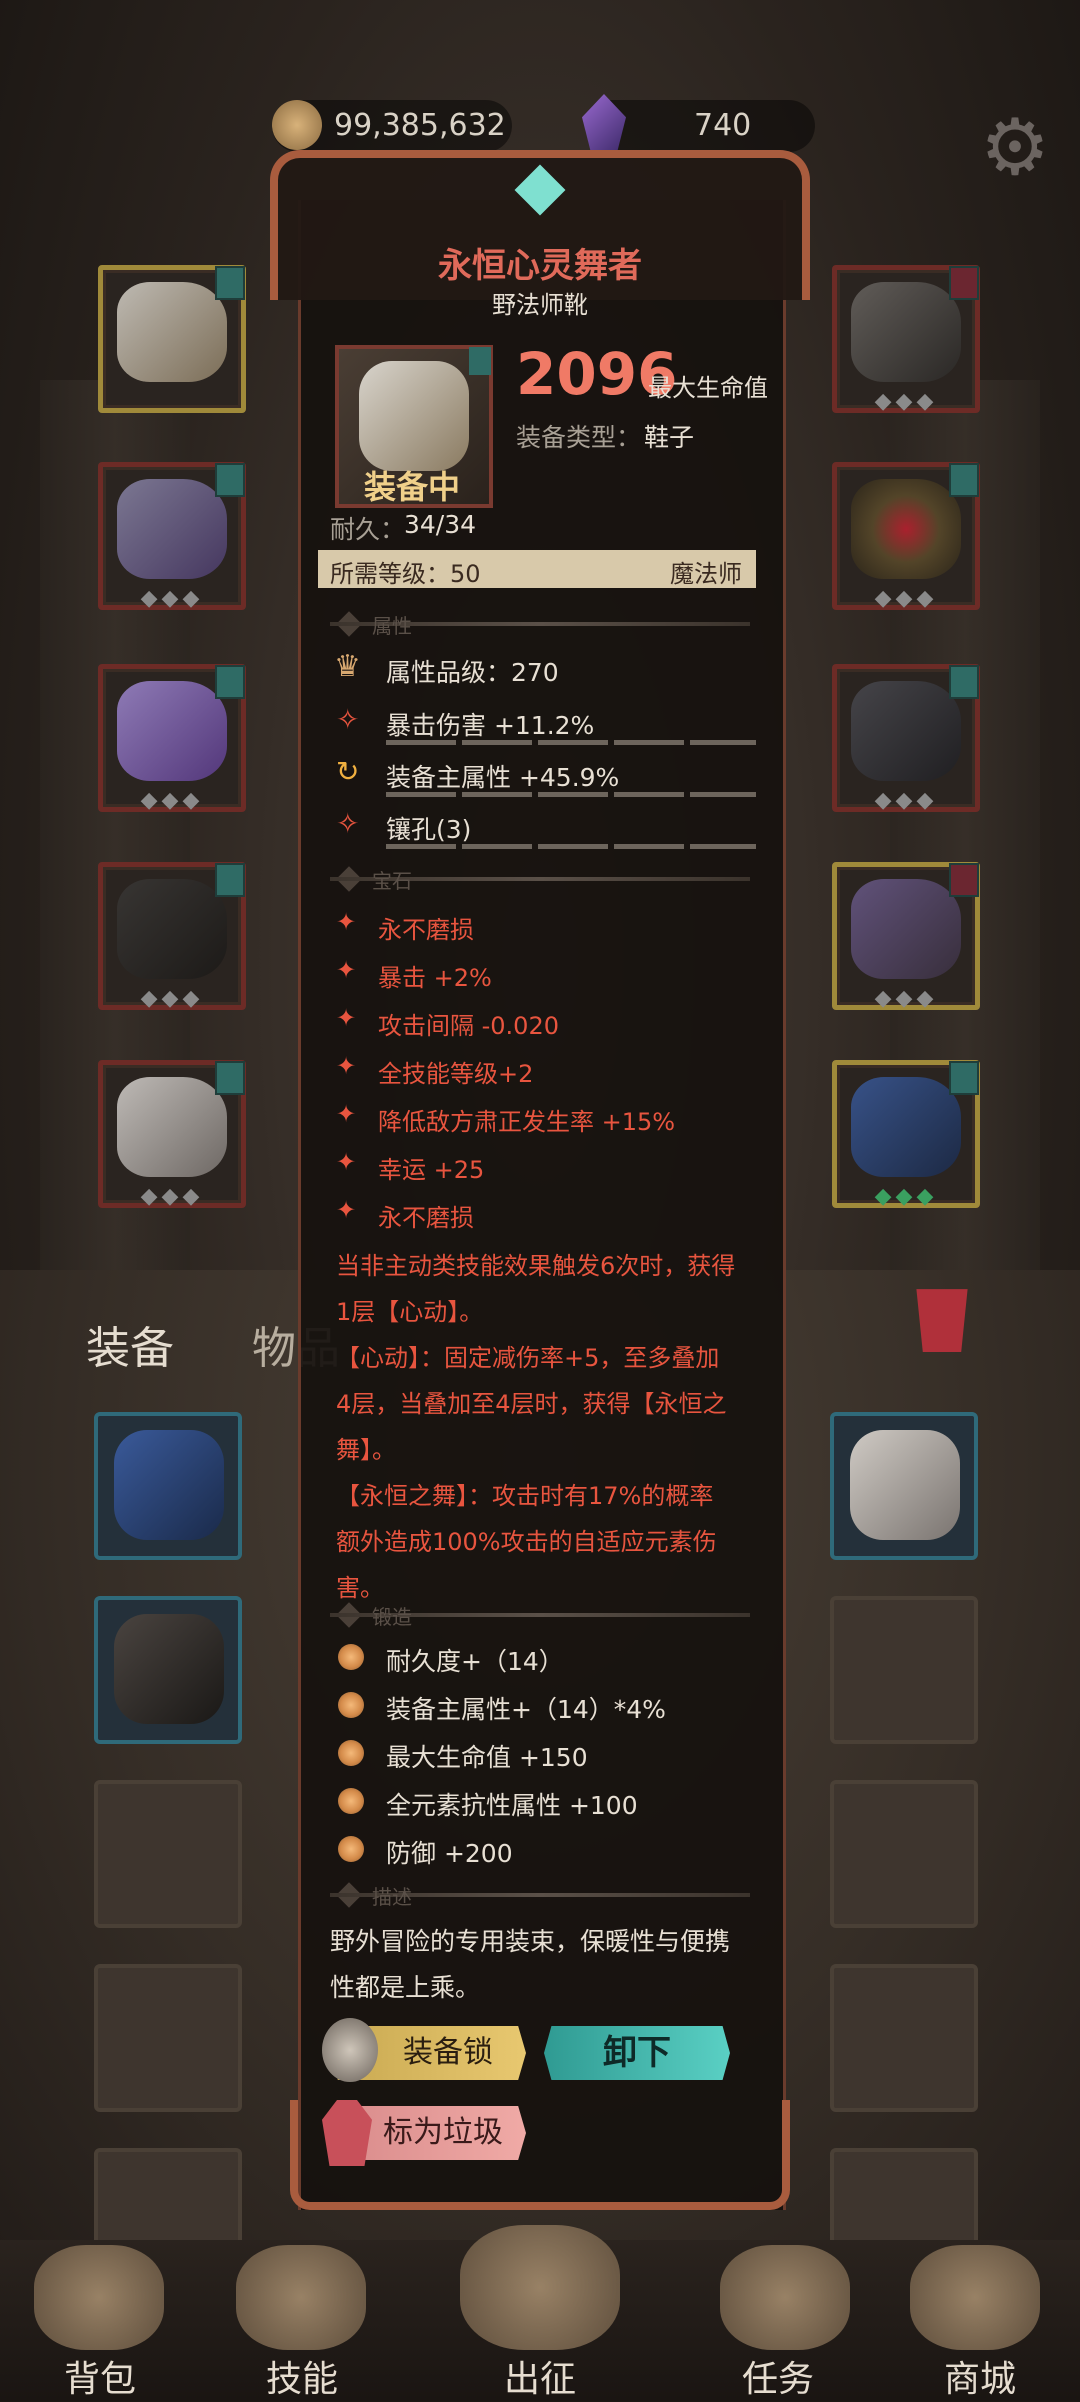 The width and height of the screenshot is (1080, 2402). I want to click on equip-slot-shield: ◆◆◆, so click(906, 1134).